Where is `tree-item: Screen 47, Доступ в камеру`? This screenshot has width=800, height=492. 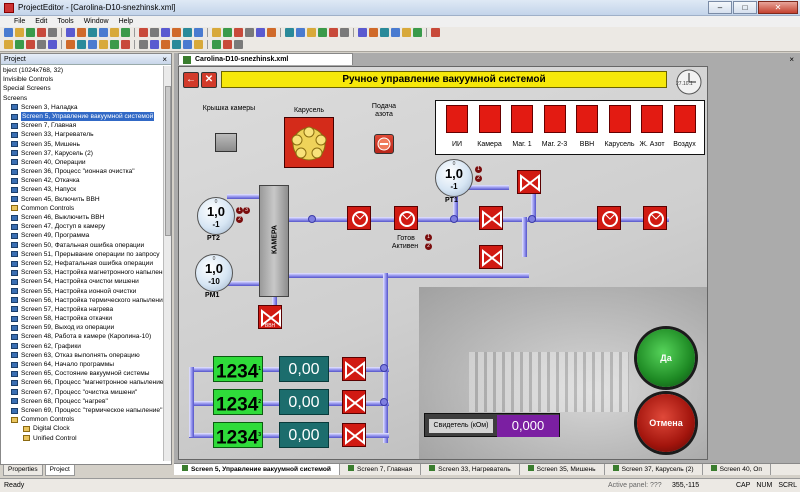 tree-item: Screen 47, Доступ в камеру is located at coordinates (82, 226).